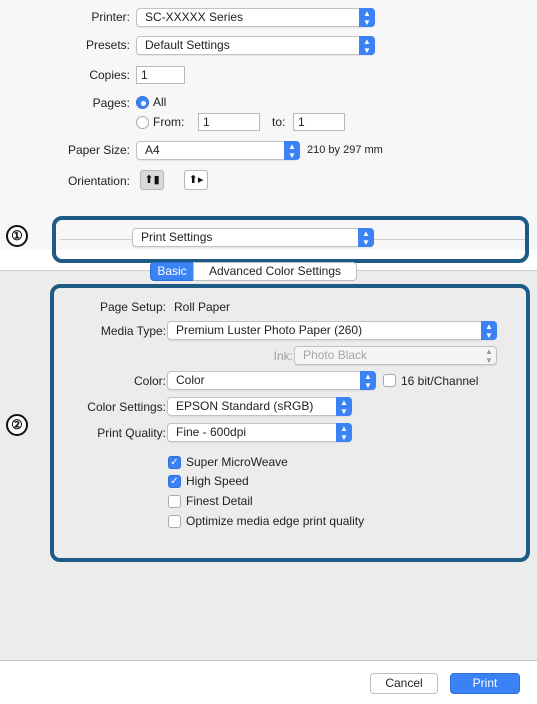  Describe the element at coordinates (152, 150) in the screenshot. I see `paper-size-value: A4` at that location.